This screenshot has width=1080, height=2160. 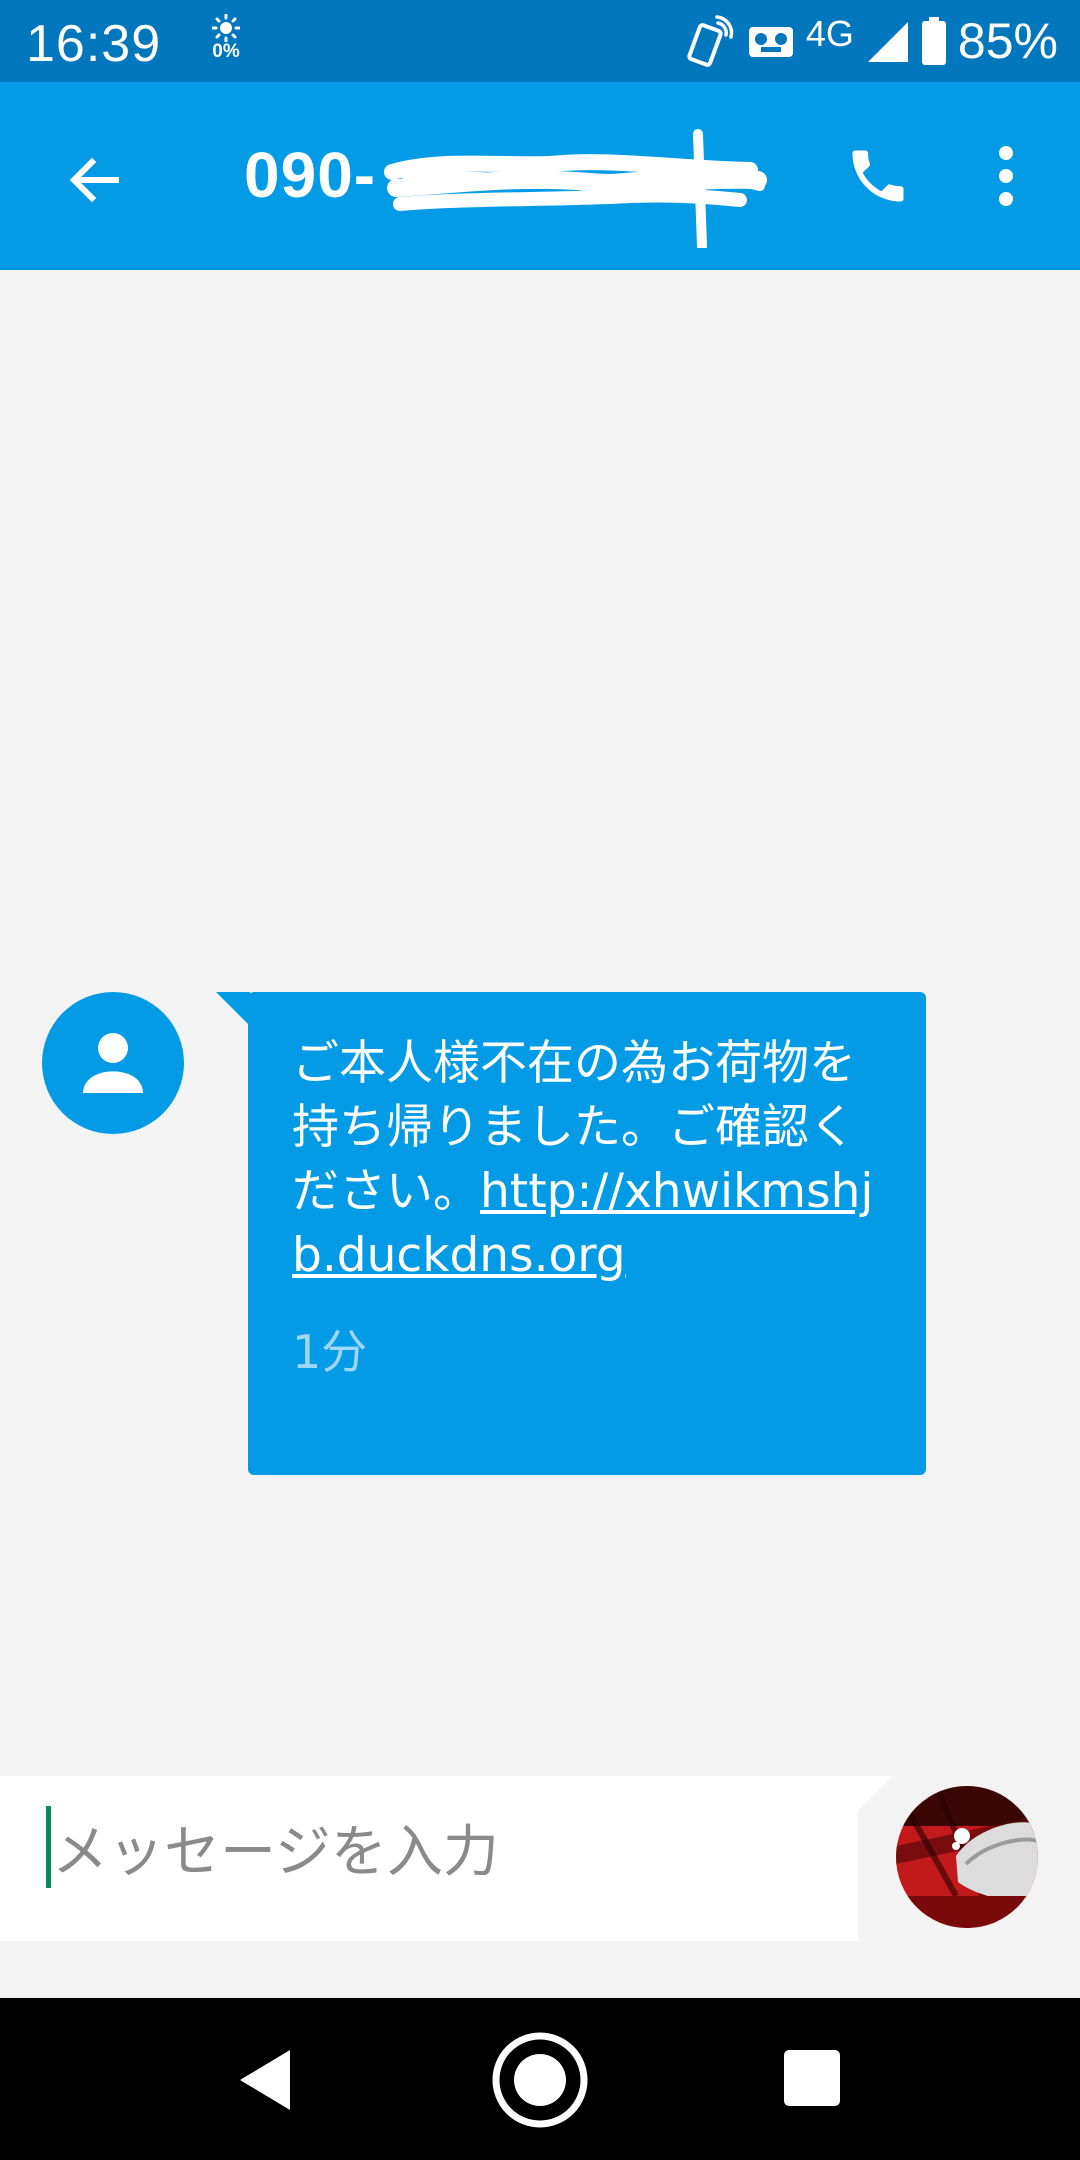 I want to click on person-icon, so click(x=113, y=1063).